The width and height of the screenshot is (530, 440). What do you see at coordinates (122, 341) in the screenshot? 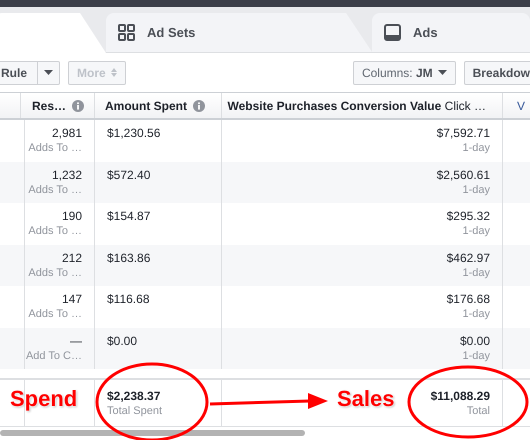
I see `amount-spent: $0.00` at bounding box center [122, 341].